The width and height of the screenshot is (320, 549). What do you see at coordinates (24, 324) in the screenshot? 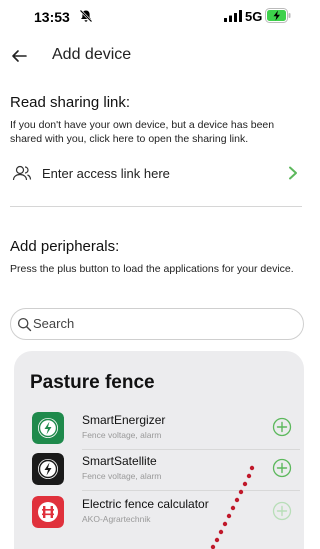
I see `search-icon` at bounding box center [24, 324].